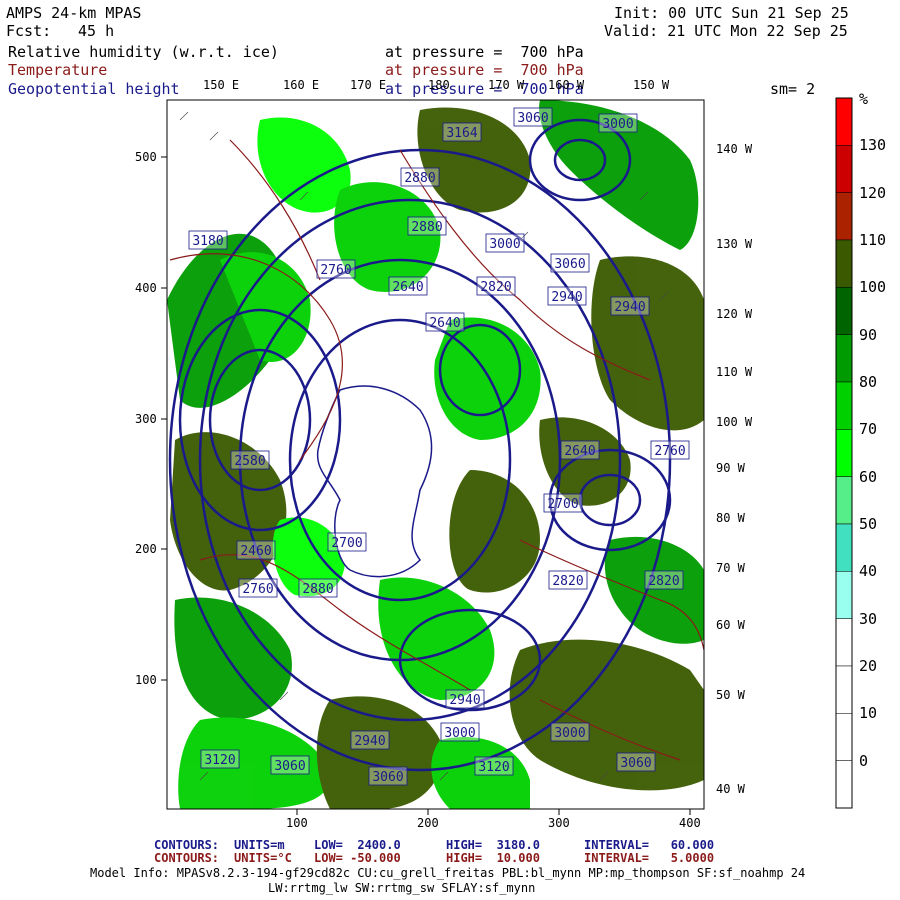 The image size is (900, 900). What do you see at coordinates (868, 476) in the screenshot?
I see `colorbar-label: 60` at bounding box center [868, 476].